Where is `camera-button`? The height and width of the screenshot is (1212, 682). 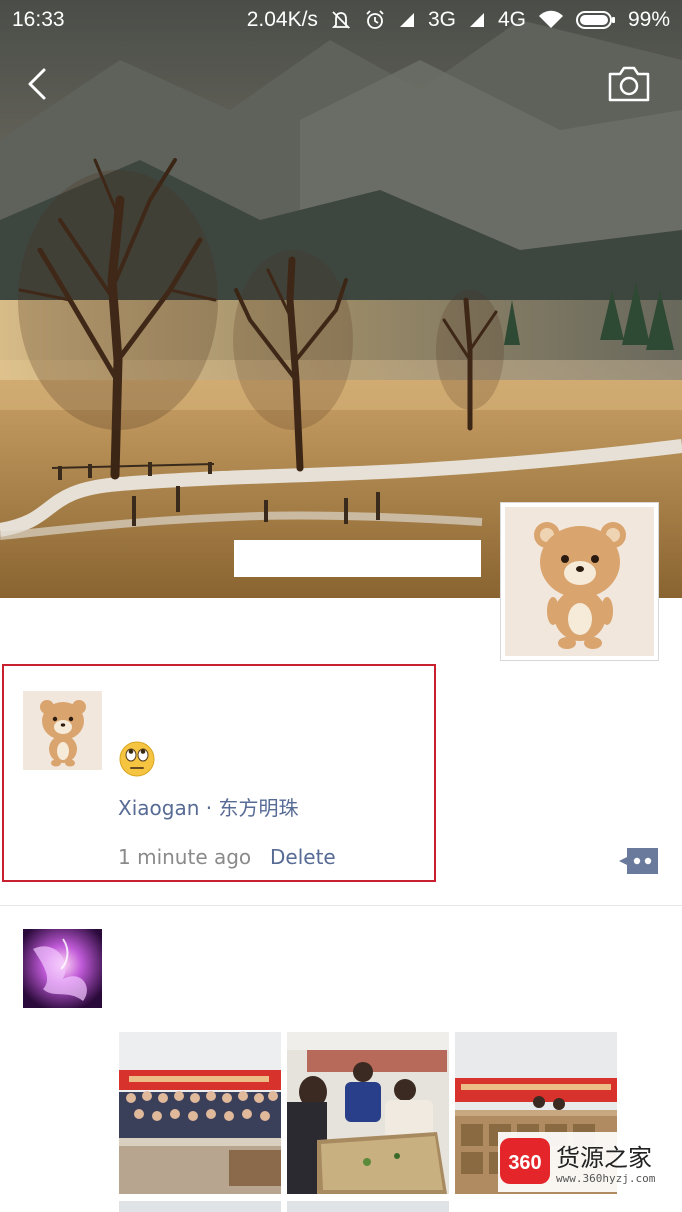
camera-button is located at coordinates (629, 84).